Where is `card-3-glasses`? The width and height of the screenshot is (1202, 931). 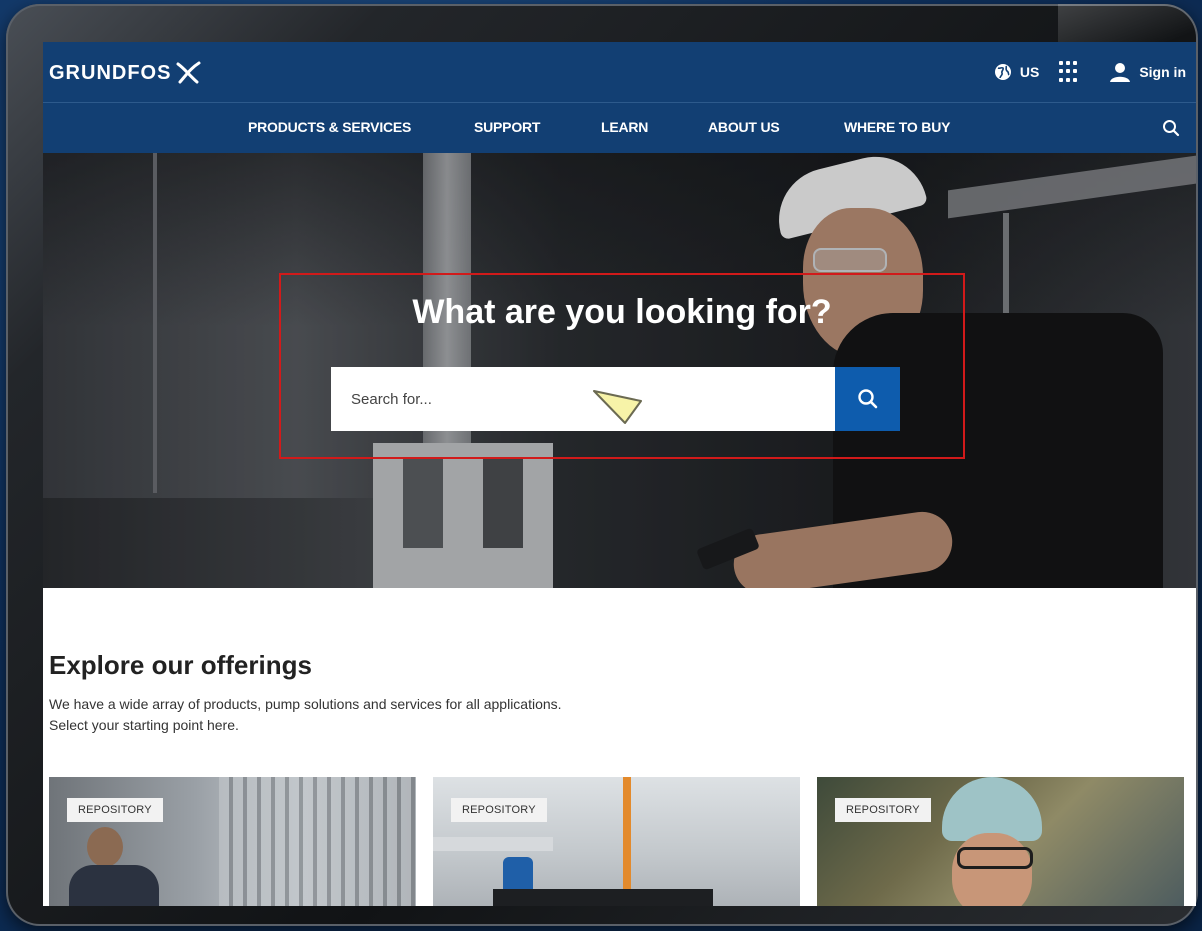
card-3-glasses is located at coordinates (995, 858).